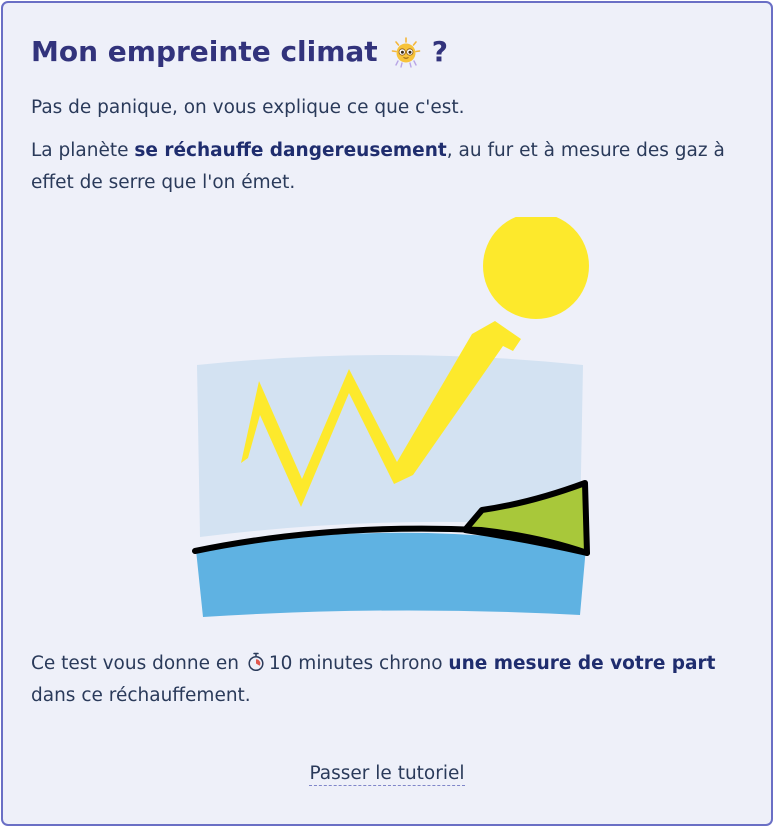 The image size is (774, 827). I want to click on warming-text-before: La planète, so click(83, 150).